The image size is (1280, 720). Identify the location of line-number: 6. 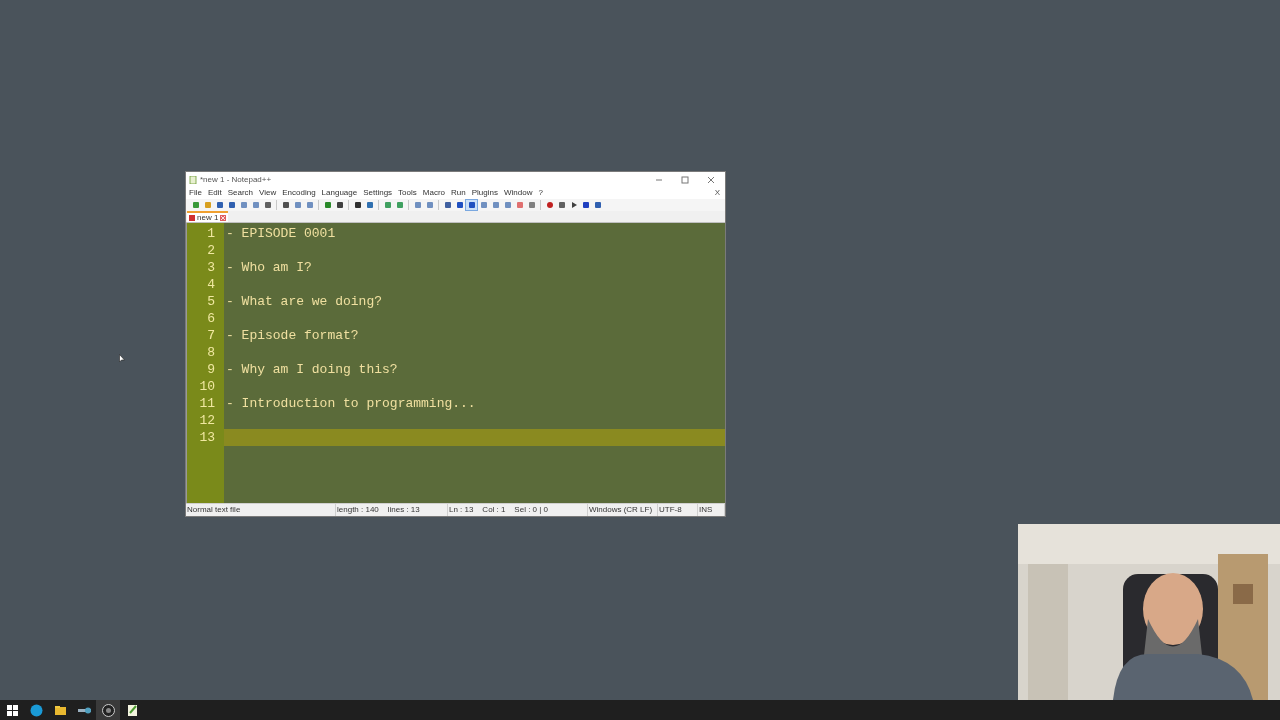
(211, 318).